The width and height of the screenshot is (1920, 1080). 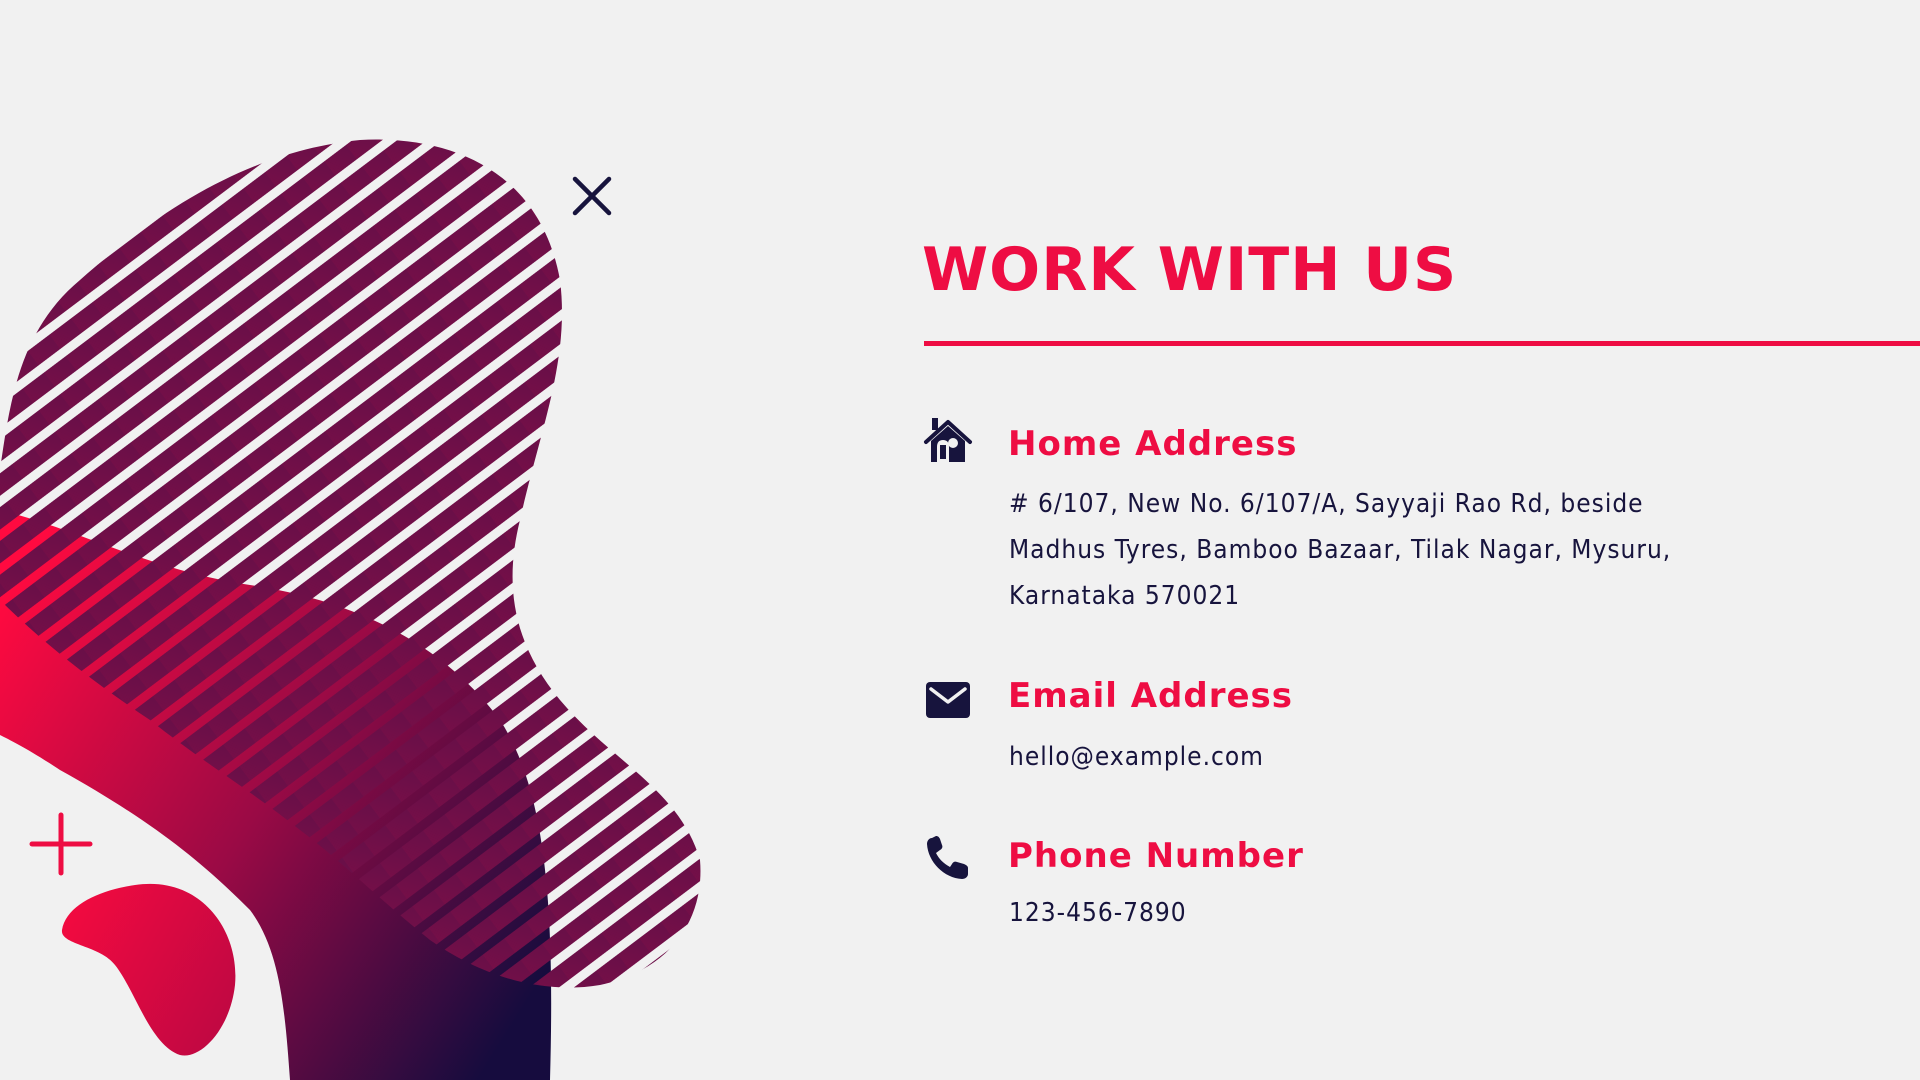 I want to click on phone-number-label: Phone Number, so click(x=1156, y=856).